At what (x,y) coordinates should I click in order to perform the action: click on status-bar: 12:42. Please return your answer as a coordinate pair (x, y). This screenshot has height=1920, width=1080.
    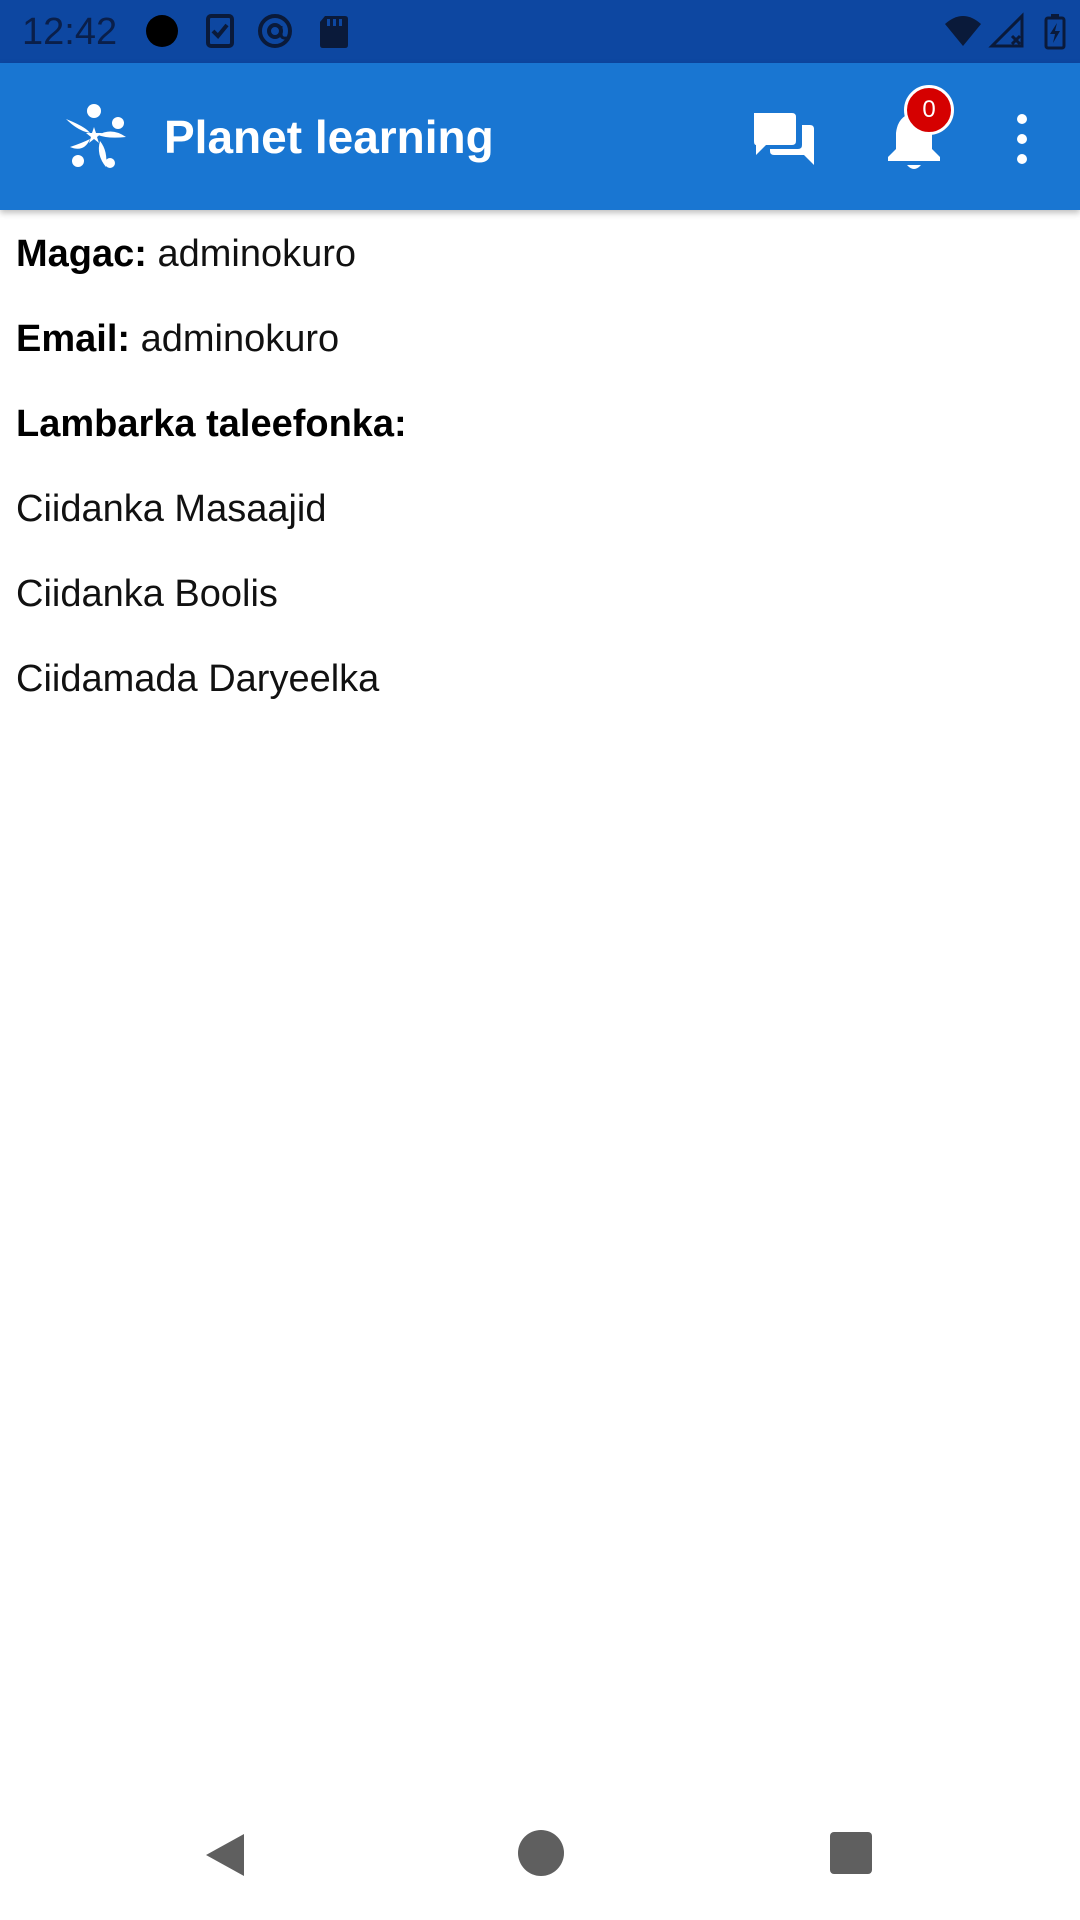
    Looking at the image, I should click on (540, 31).